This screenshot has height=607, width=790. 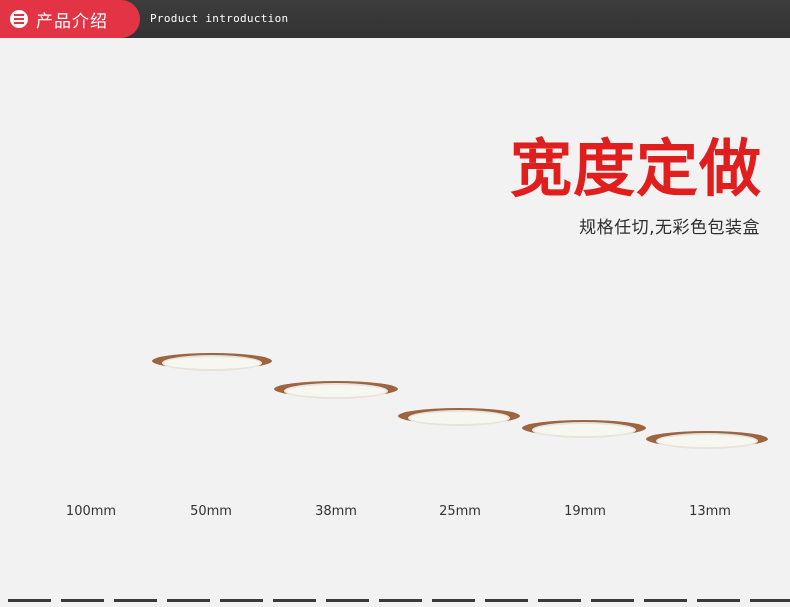 What do you see at coordinates (219, 18) in the screenshot?
I see `section-subtitle: Product introduction` at bounding box center [219, 18].